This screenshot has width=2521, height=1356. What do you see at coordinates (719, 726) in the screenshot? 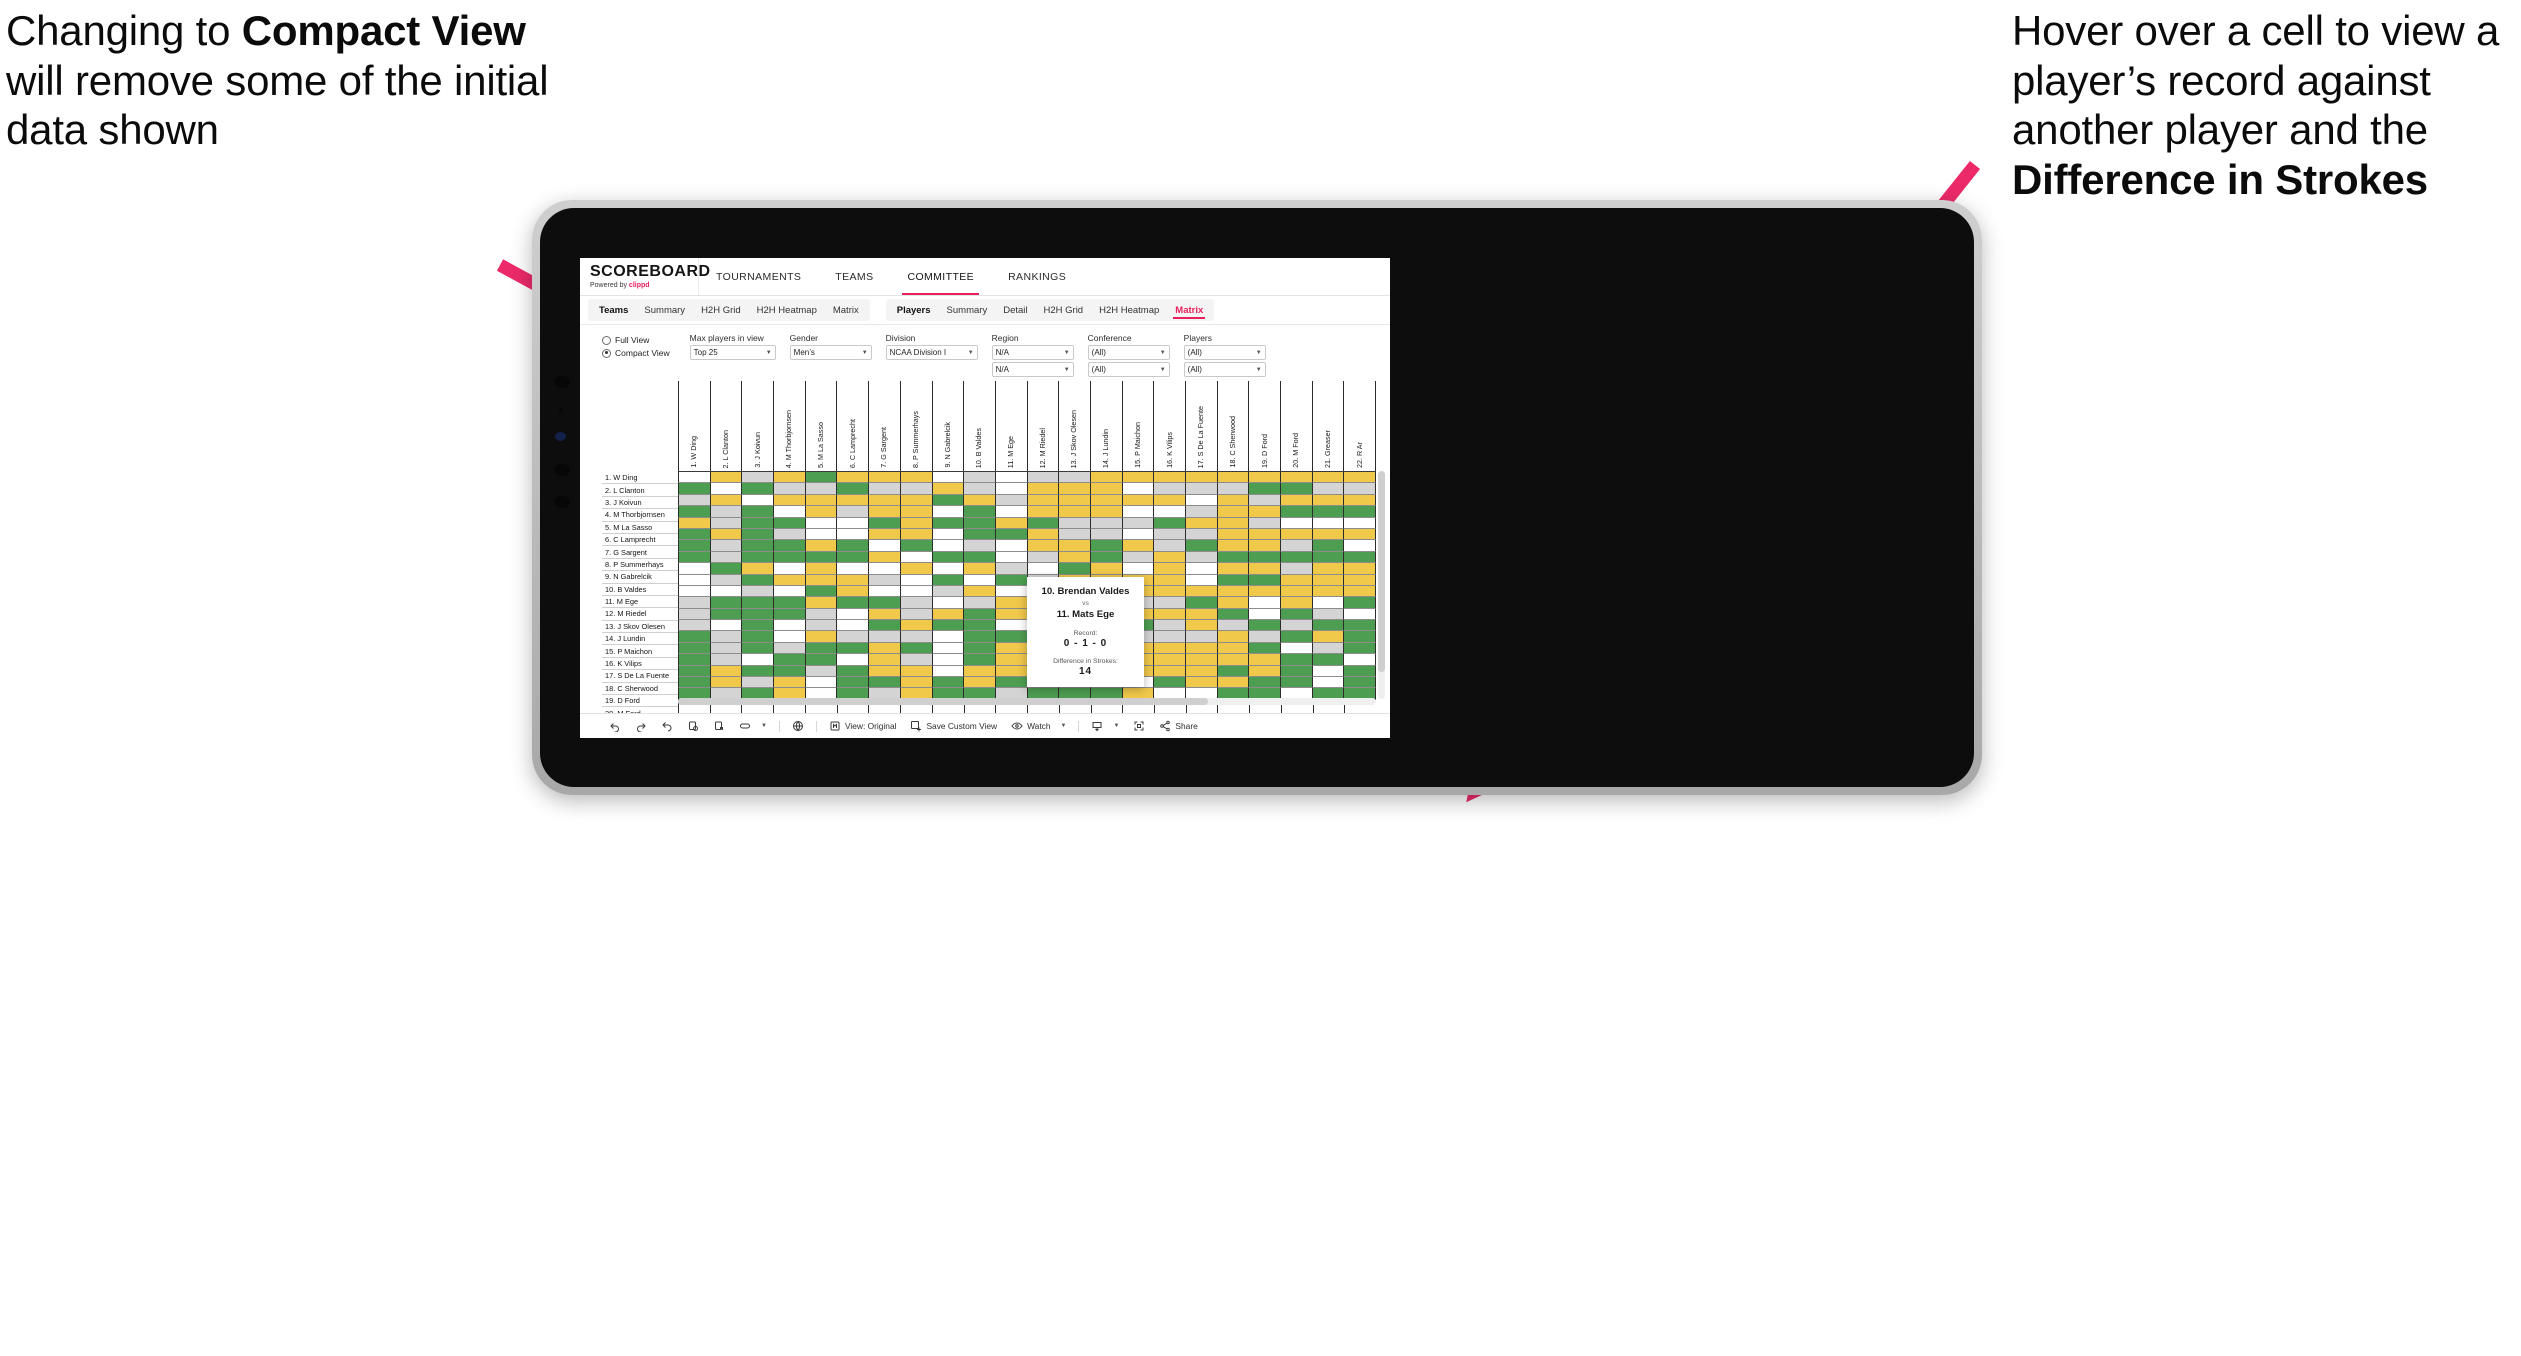
I see `pause-button` at bounding box center [719, 726].